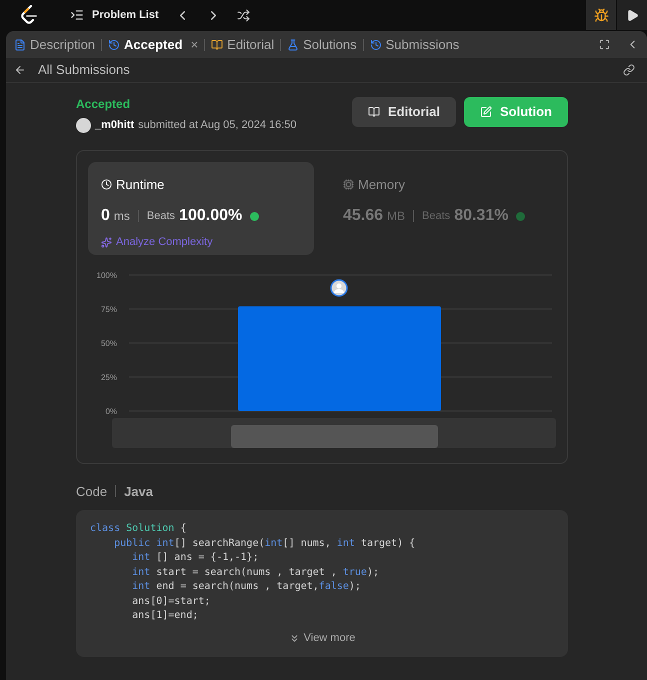 The width and height of the screenshot is (647, 680). Describe the element at coordinates (92, 491) in the screenshot. I see `code-heading: Code` at that location.